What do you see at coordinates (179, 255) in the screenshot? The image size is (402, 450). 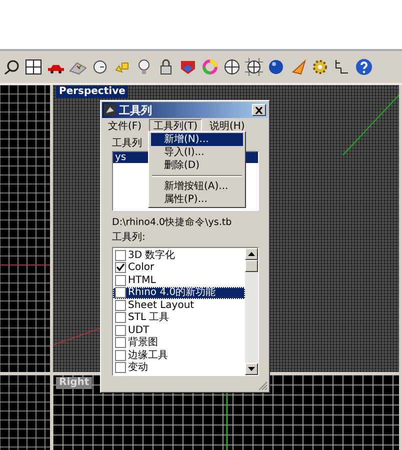 I see `toolbar-item: 3D 数字化` at bounding box center [179, 255].